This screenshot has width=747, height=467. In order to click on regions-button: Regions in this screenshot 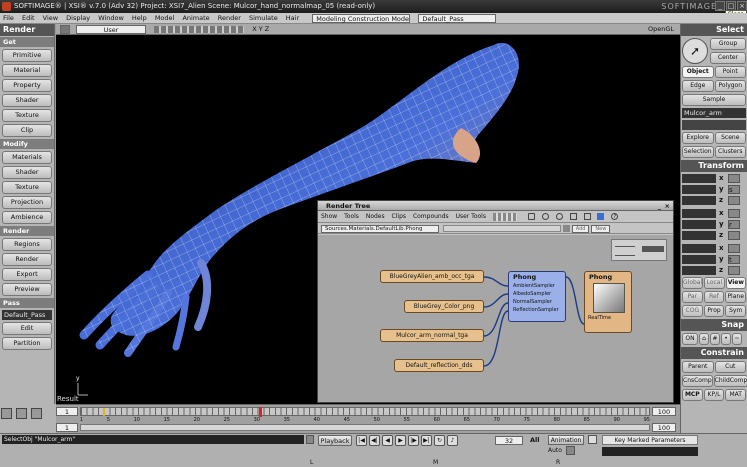, I will do `click(27, 244)`.